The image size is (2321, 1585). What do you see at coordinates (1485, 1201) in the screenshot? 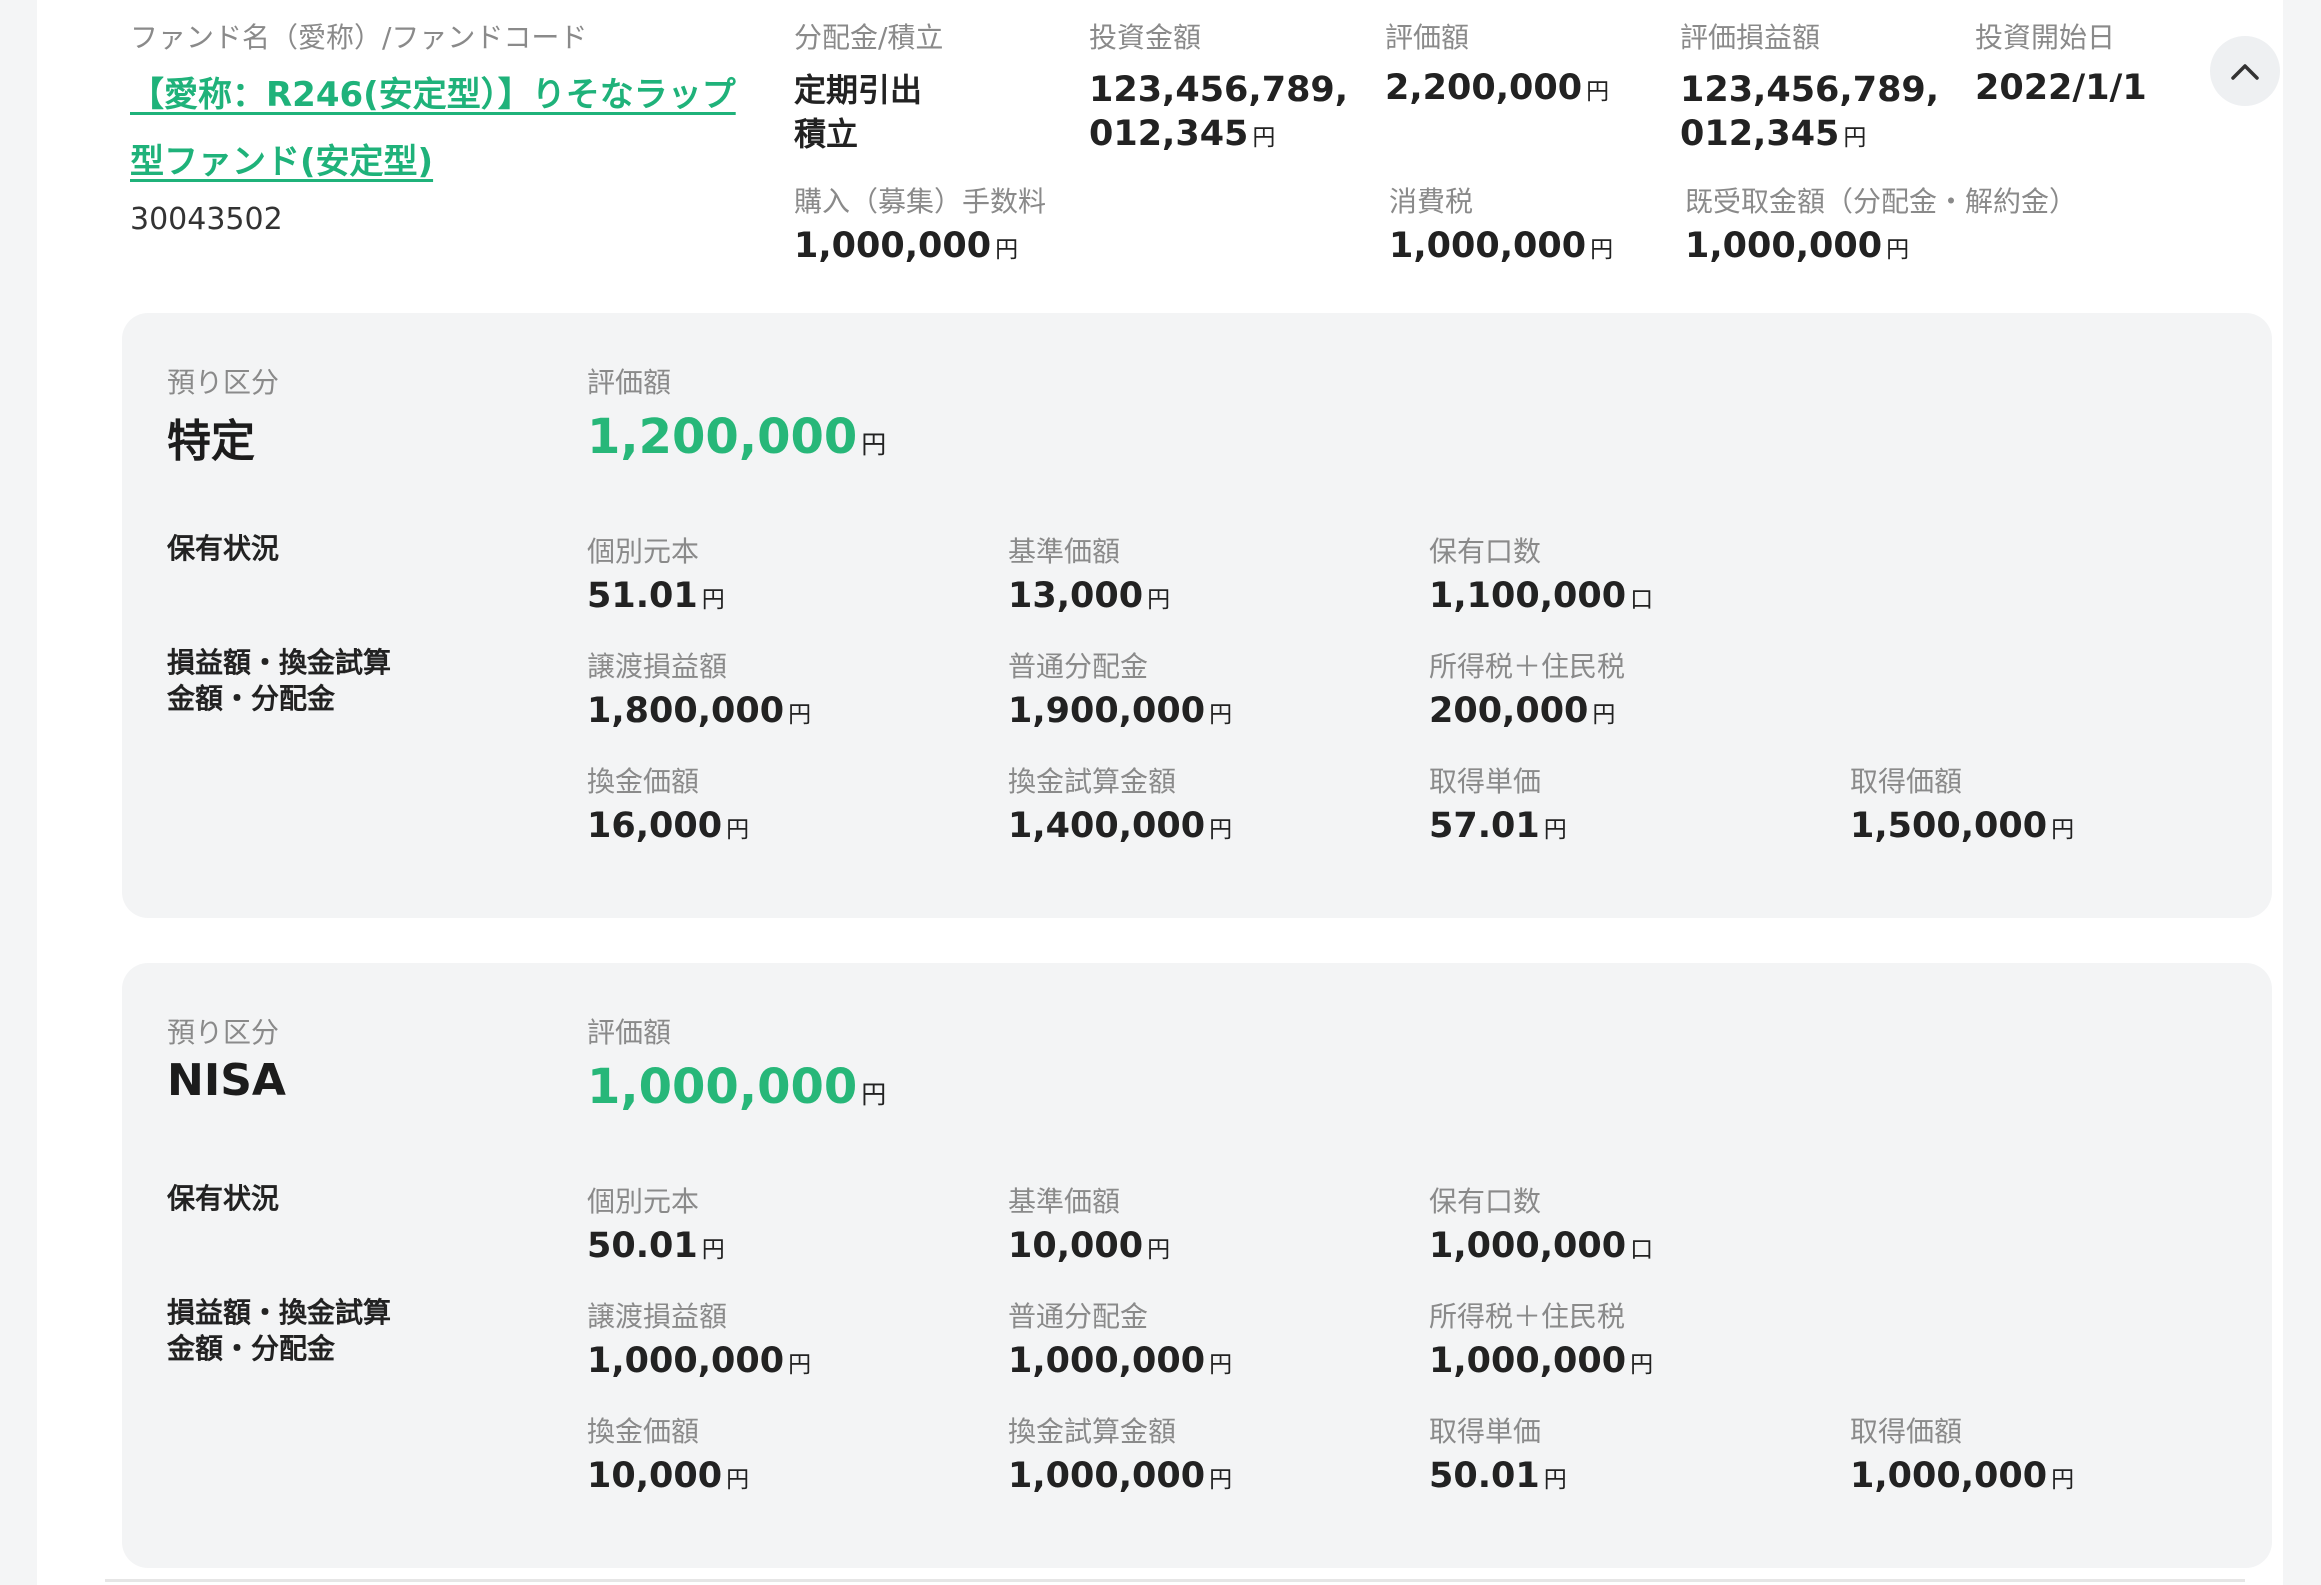
I see `units-label: 保有口数` at bounding box center [1485, 1201].